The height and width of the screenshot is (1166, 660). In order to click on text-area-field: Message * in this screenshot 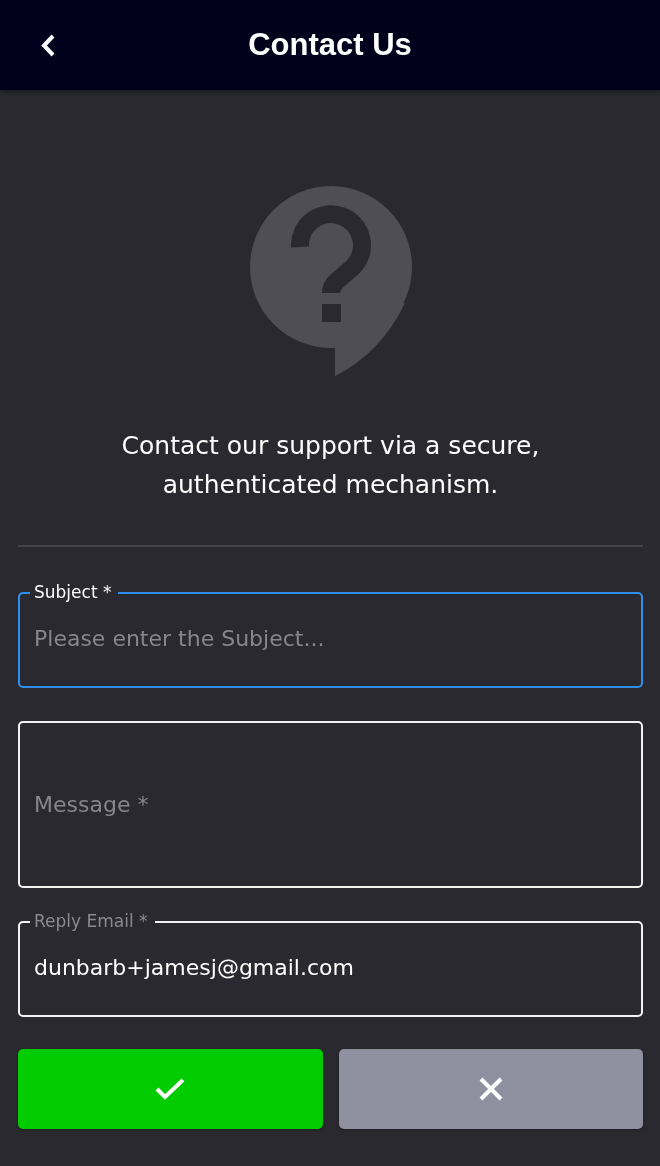, I will do `click(330, 804)`.